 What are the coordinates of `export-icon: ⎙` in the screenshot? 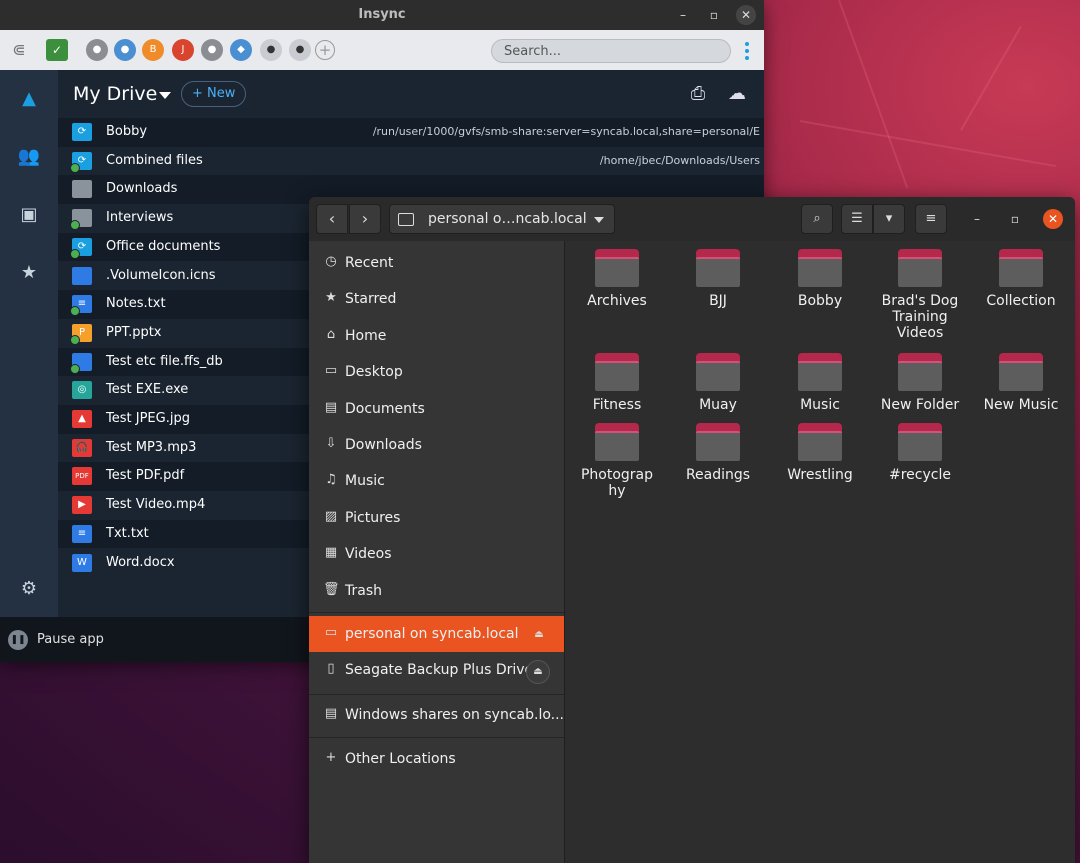 It's located at (698, 94).